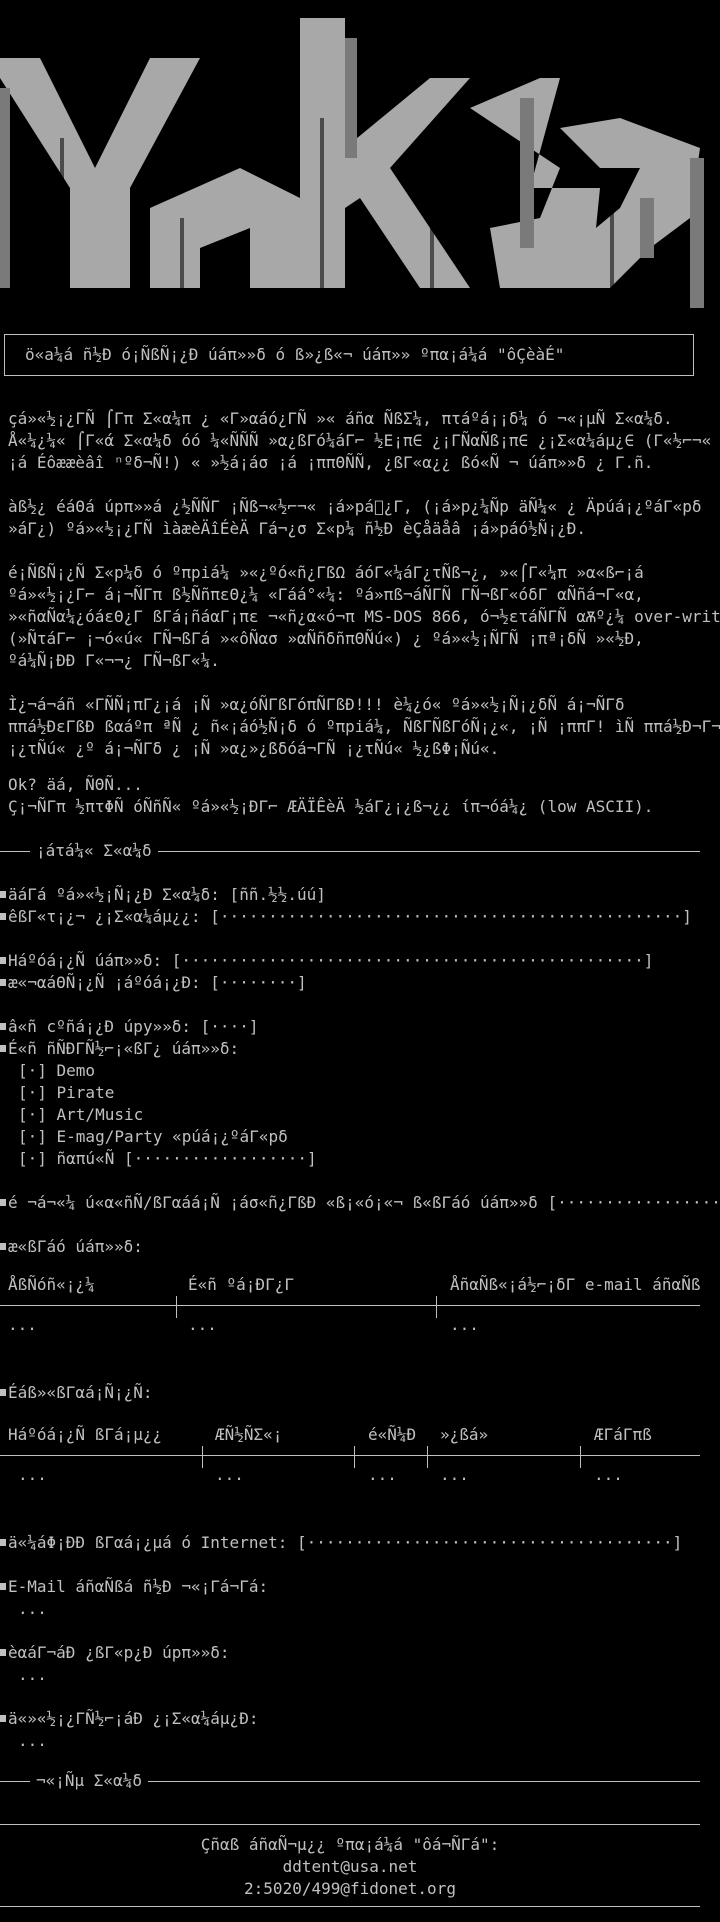  Describe the element at coordinates (129, 1027) in the screenshot. I see `field-year: â«ñ cºñá¡¿Ð úpy»»δ: [····]` at that location.